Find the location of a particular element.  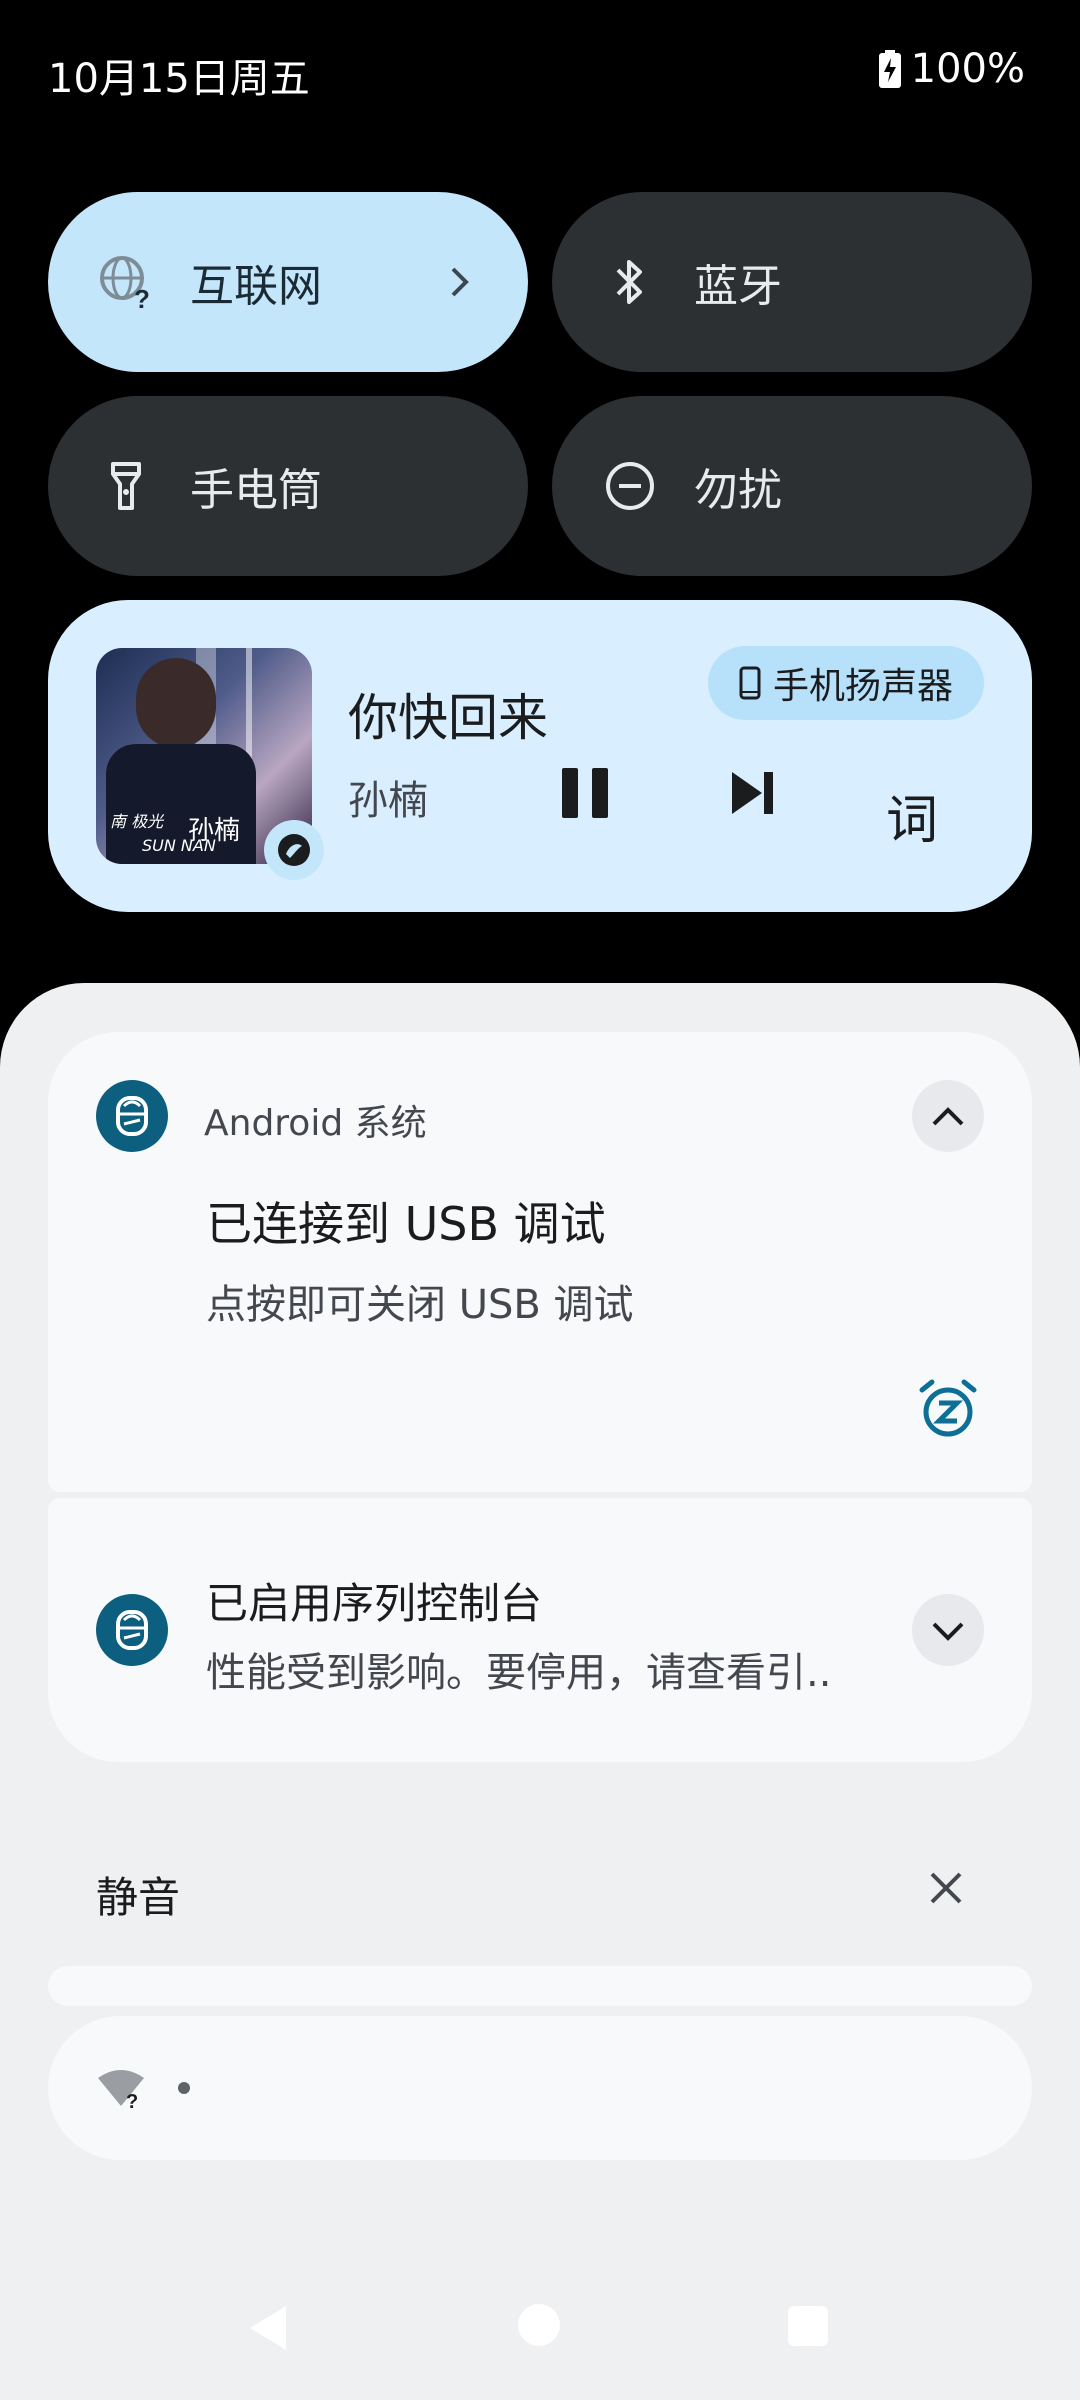

snooze-alarm-icon is located at coordinates (948, 1408).